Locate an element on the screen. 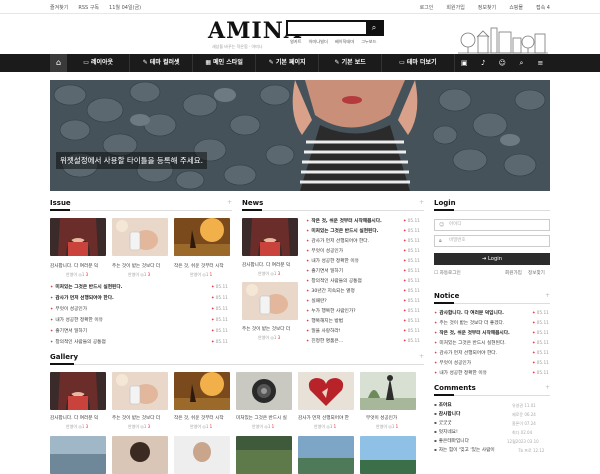 Image resolution: width=600 pixels, height=474 pixels. keyword-link: 아미나빌더 is located at coordinates (318, 42).